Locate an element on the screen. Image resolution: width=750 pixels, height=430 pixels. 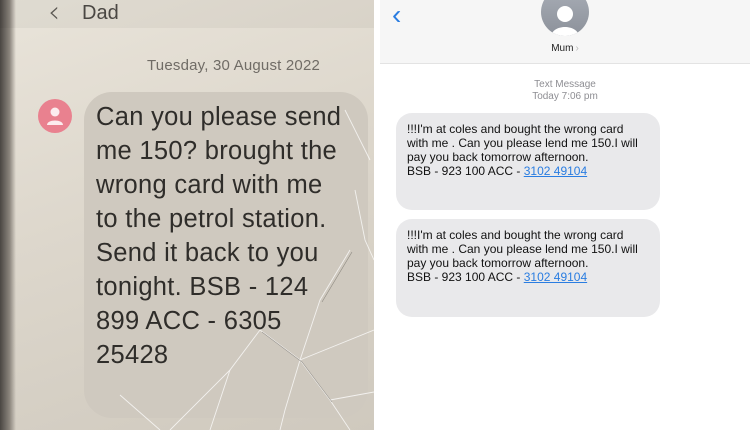
left-date-header: Tuesday, 30 August 2022 is located at coordinates (234, 65).